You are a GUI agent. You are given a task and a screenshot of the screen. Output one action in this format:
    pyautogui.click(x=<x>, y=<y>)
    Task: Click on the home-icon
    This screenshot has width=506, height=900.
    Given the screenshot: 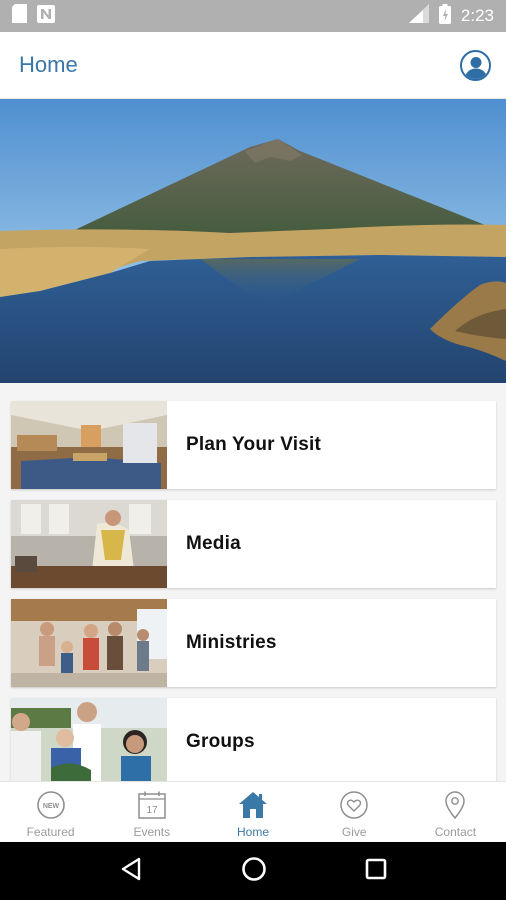 What is the action you would take?
    pyautogui.click(x=253, y=805)
    